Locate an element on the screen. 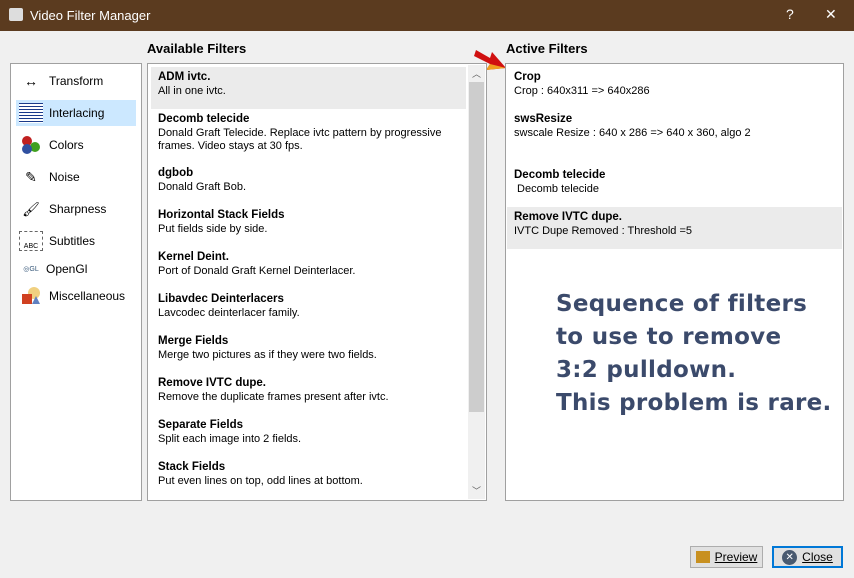 This screenshot has height=578, width=854. category-label: OpenGl is located at coordinates (67, 269).